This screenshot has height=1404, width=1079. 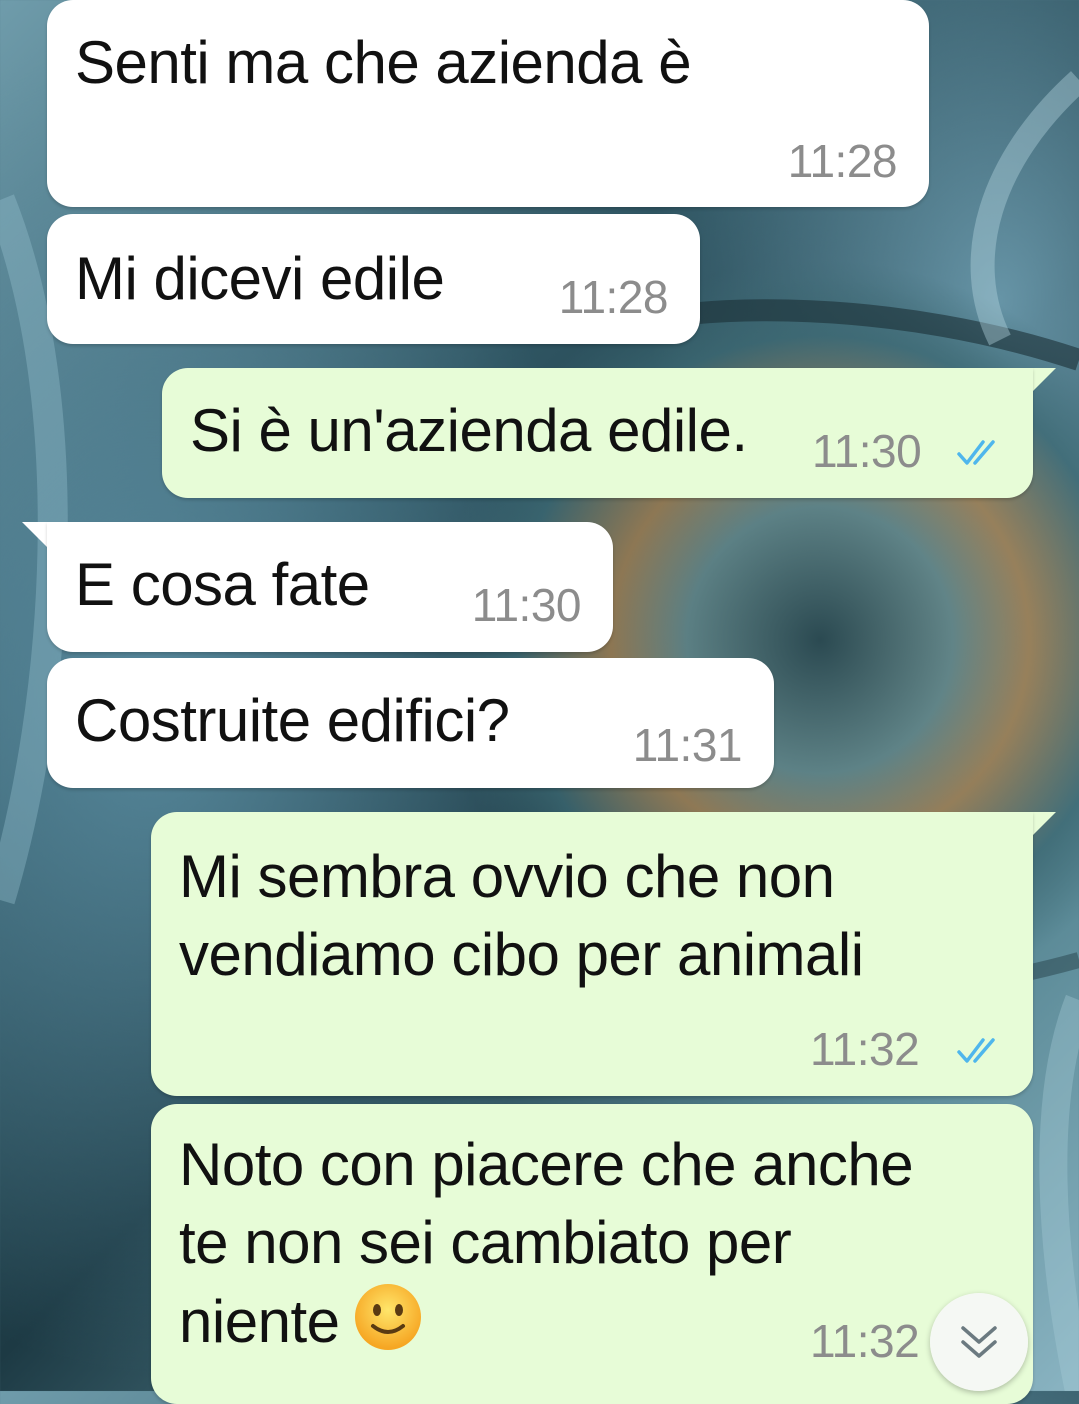 I want to click on slightly-smiling-face-icon, so click(x=388, y=1317).